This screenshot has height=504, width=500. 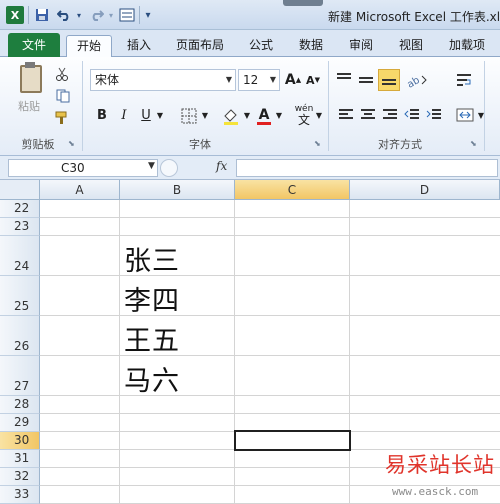 What do you see at coordinates (412, 115) in the screenshot?
I see `decrease-indent-icon` at bounding box center [412, 115].